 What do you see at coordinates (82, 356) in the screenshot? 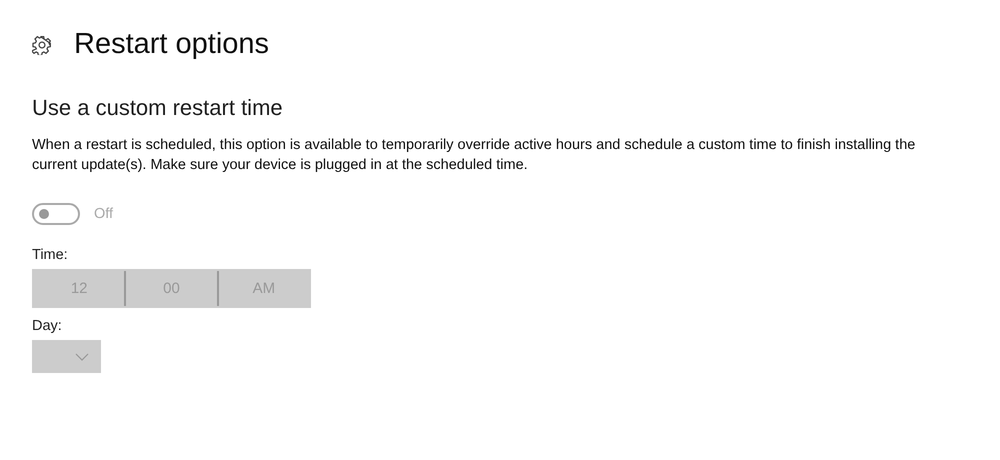
I see `chevron-down-icon` at bounding box center [82, 356].